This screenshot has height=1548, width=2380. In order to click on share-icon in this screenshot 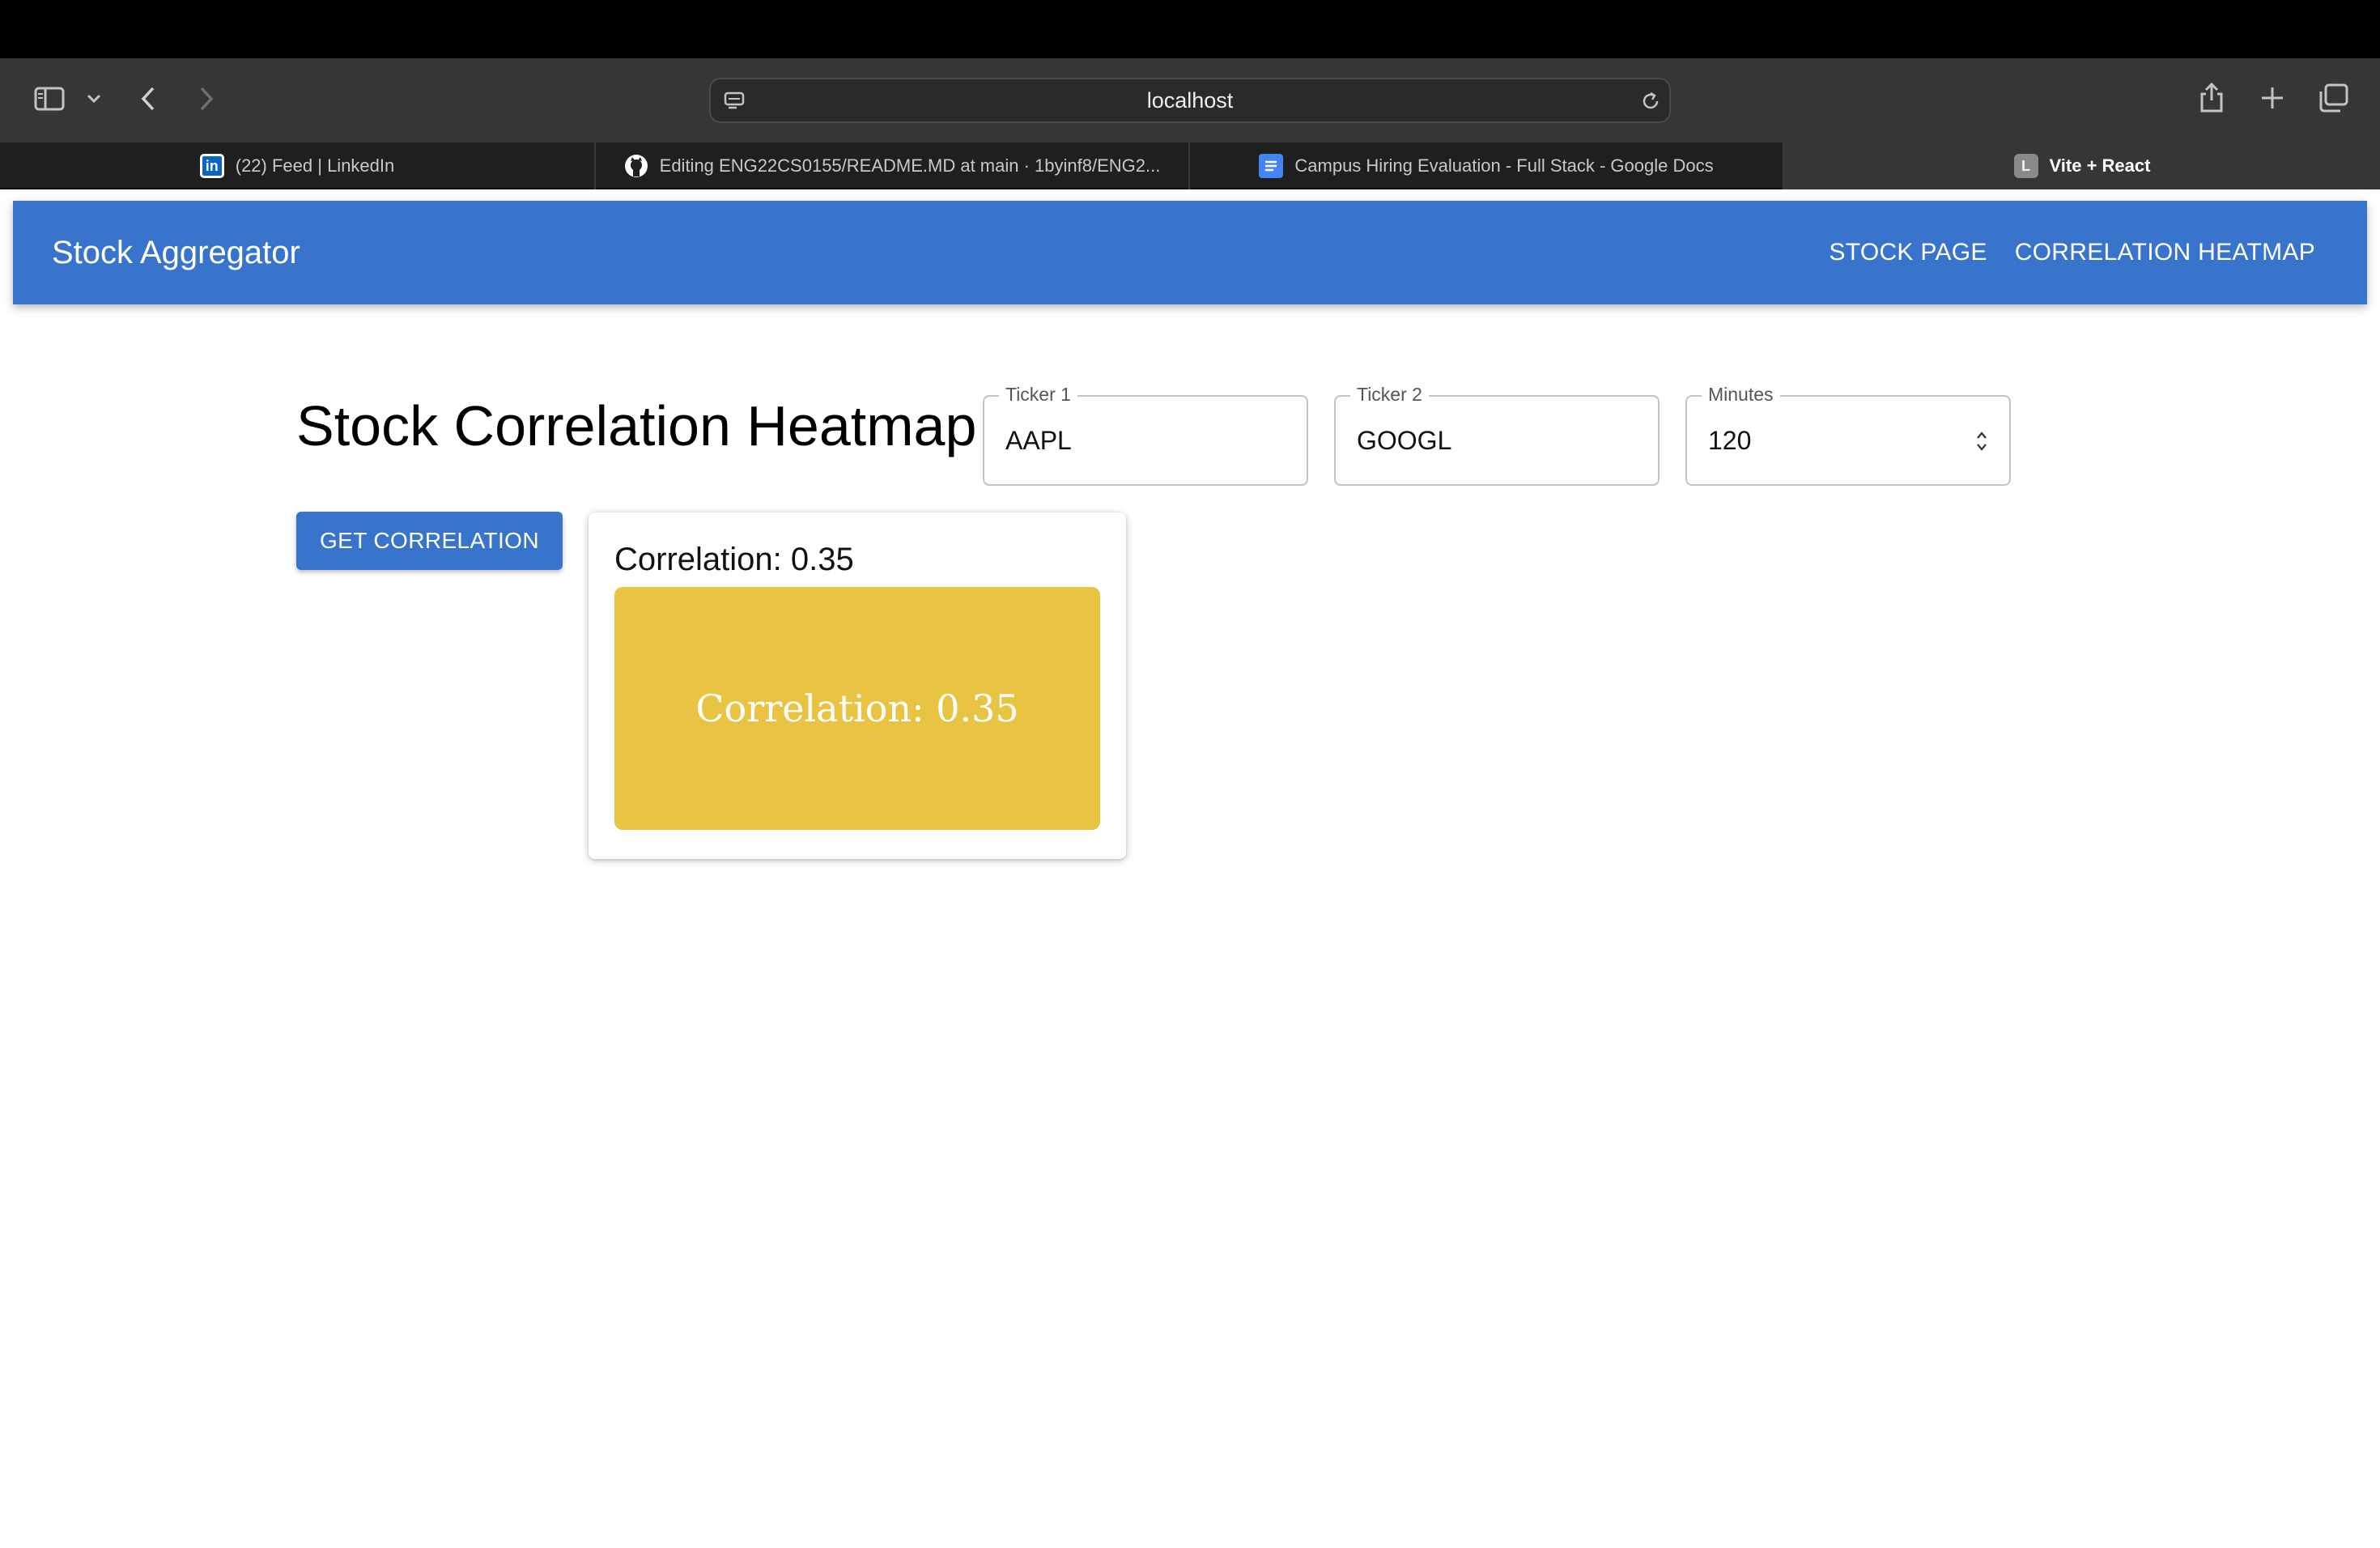, I will do `click(2211, 97)`.